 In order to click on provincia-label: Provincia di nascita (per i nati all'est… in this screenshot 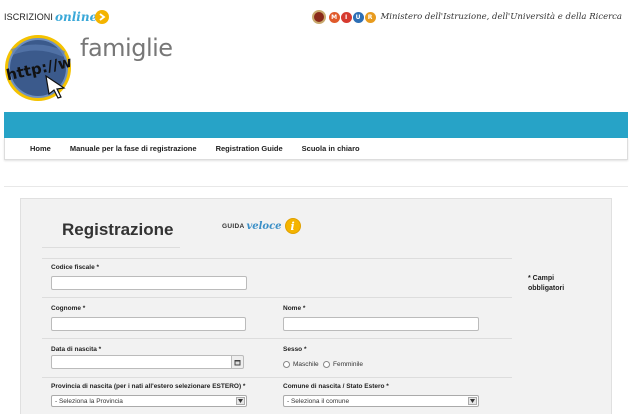, I will do `click(148, 386)`.